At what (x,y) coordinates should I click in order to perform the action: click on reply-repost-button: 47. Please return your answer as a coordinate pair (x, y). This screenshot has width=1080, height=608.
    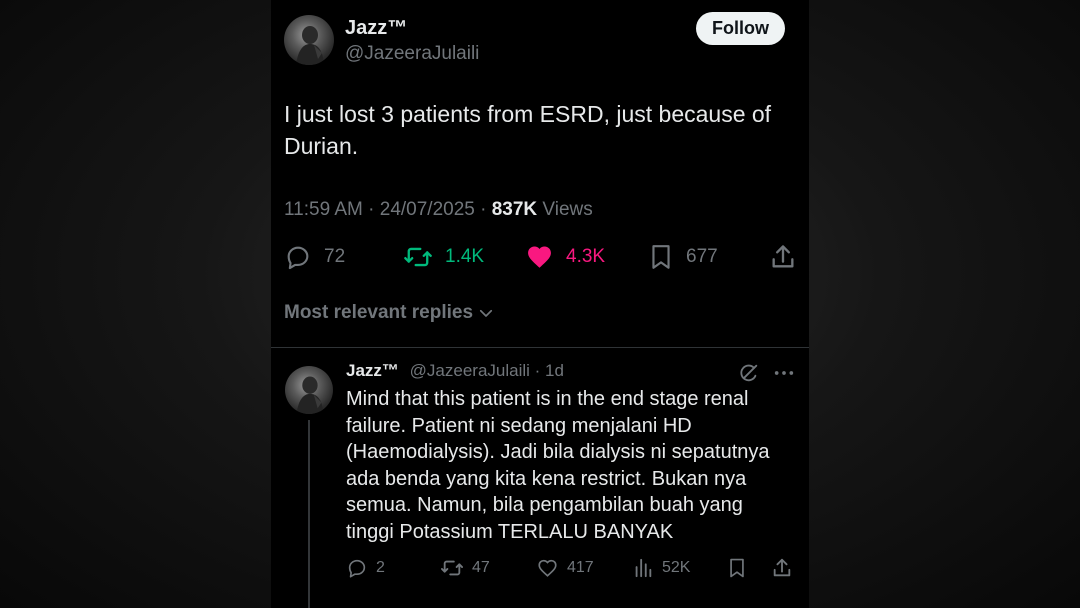
    Looking at the image, I should click on (465, 568).